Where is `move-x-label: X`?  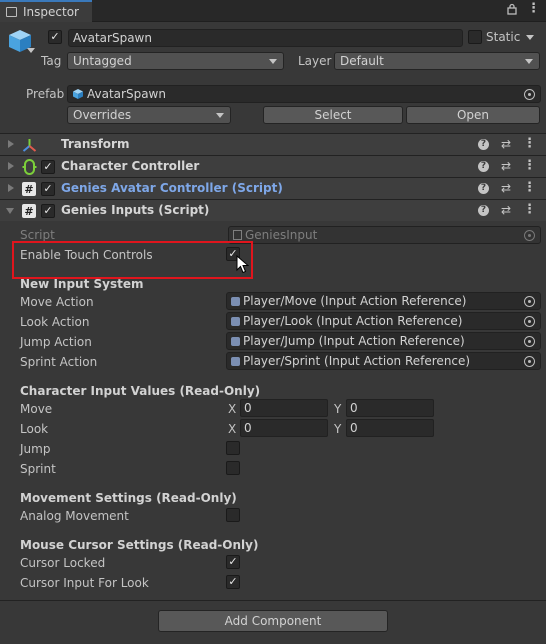 move-x-label: X is located at coordinates (232, 409).